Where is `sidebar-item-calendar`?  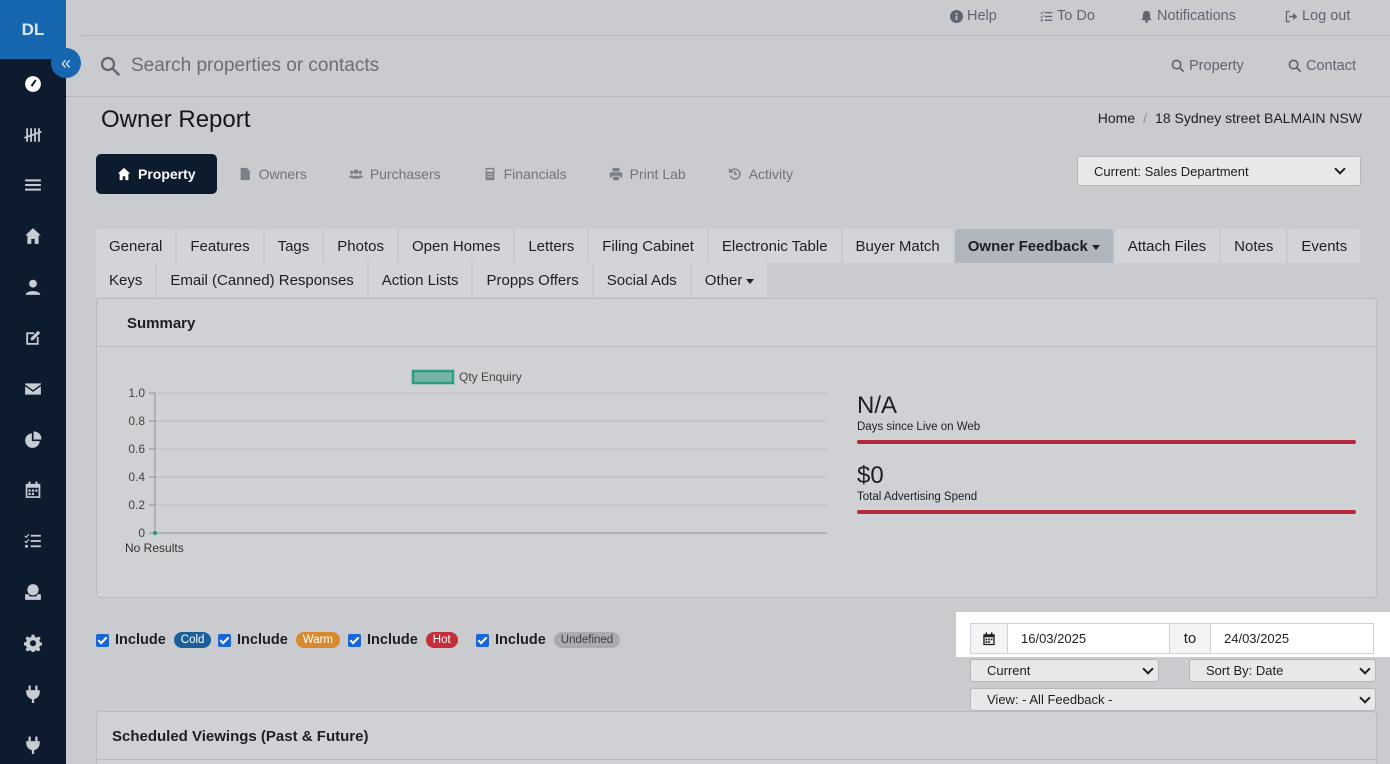
sidebar-item-calendar is located at coordinates (33, 490).